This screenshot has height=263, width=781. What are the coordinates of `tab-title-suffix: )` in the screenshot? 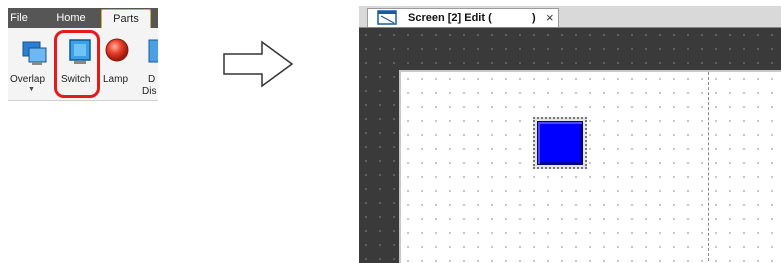 It's located at (534, 18).